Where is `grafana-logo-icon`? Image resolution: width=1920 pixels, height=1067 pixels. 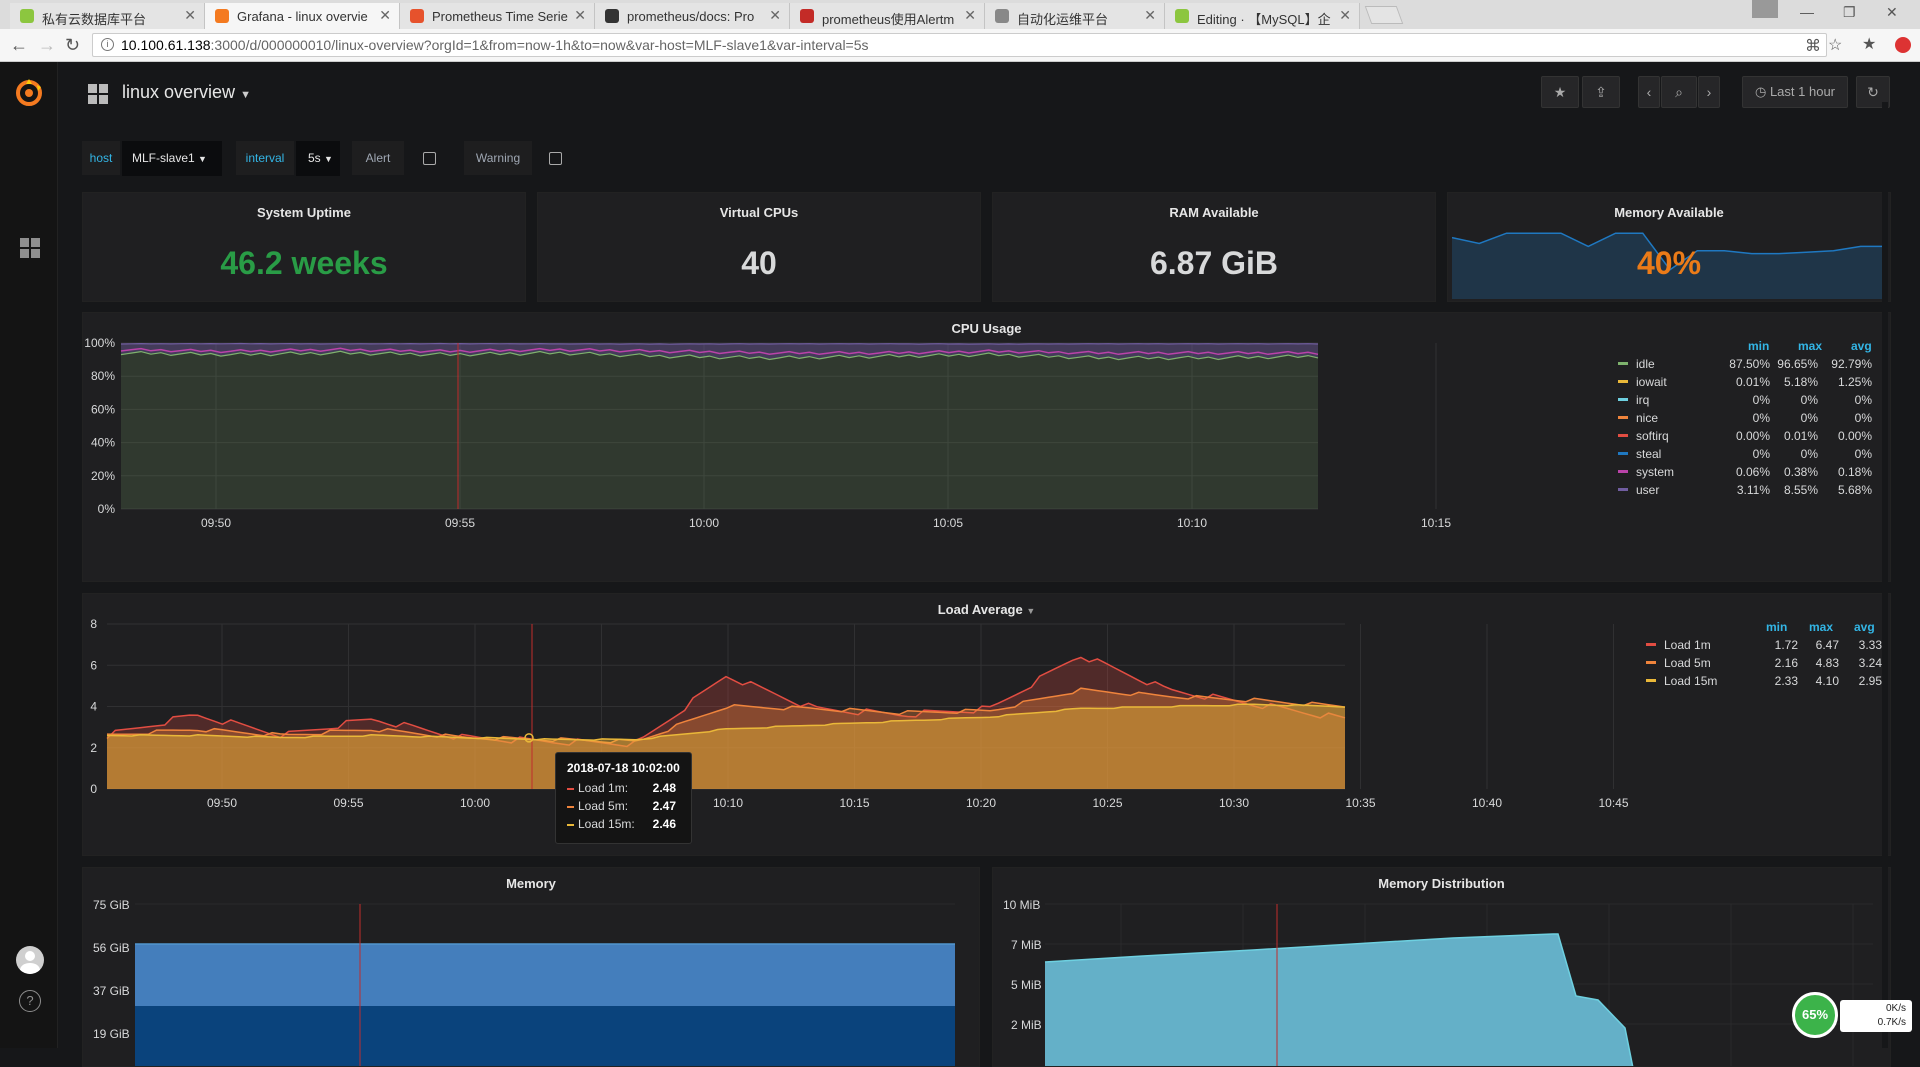
grafana-logo-icon is located at coordinates (29, 93).